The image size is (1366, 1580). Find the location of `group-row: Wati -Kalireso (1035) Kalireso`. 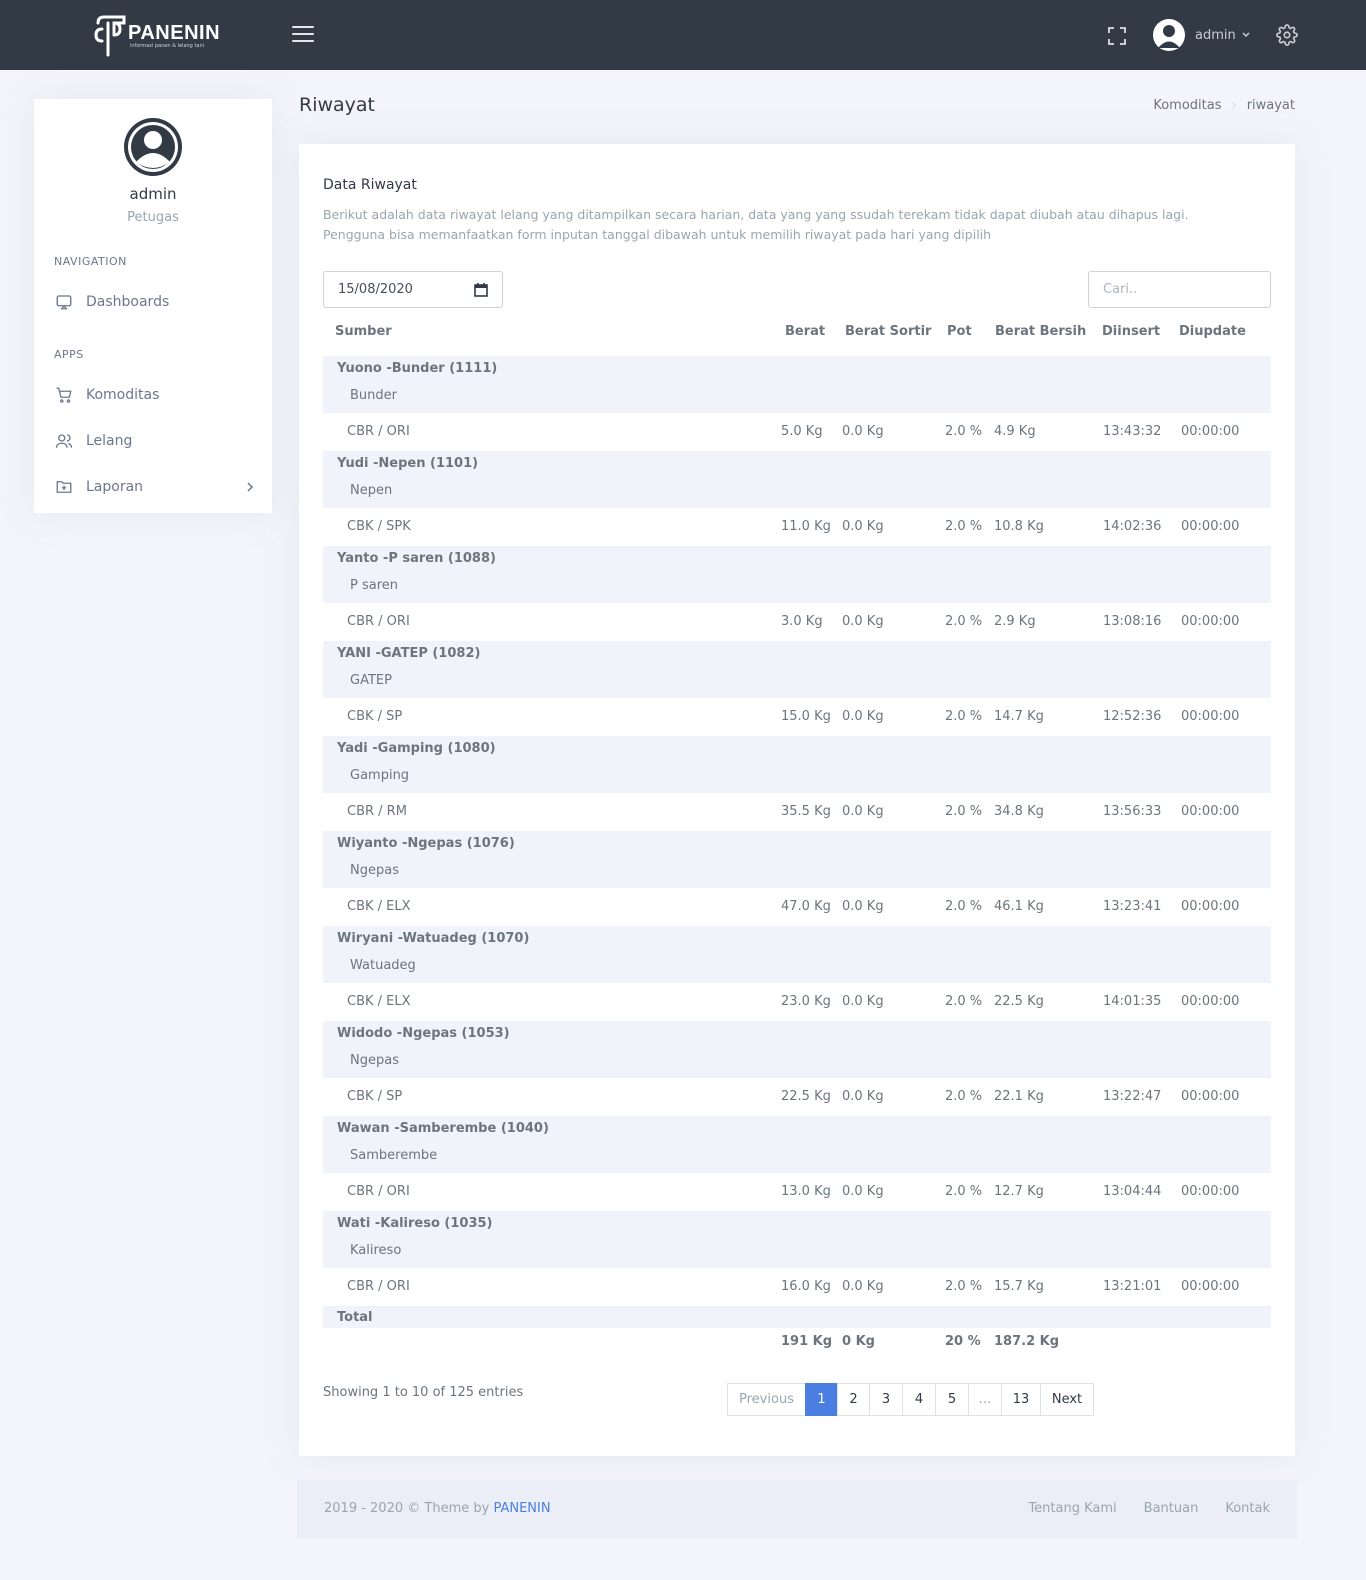

group-row: Wati -Kalireso (1035) Kalireso is located at coordinates (797, 1239).